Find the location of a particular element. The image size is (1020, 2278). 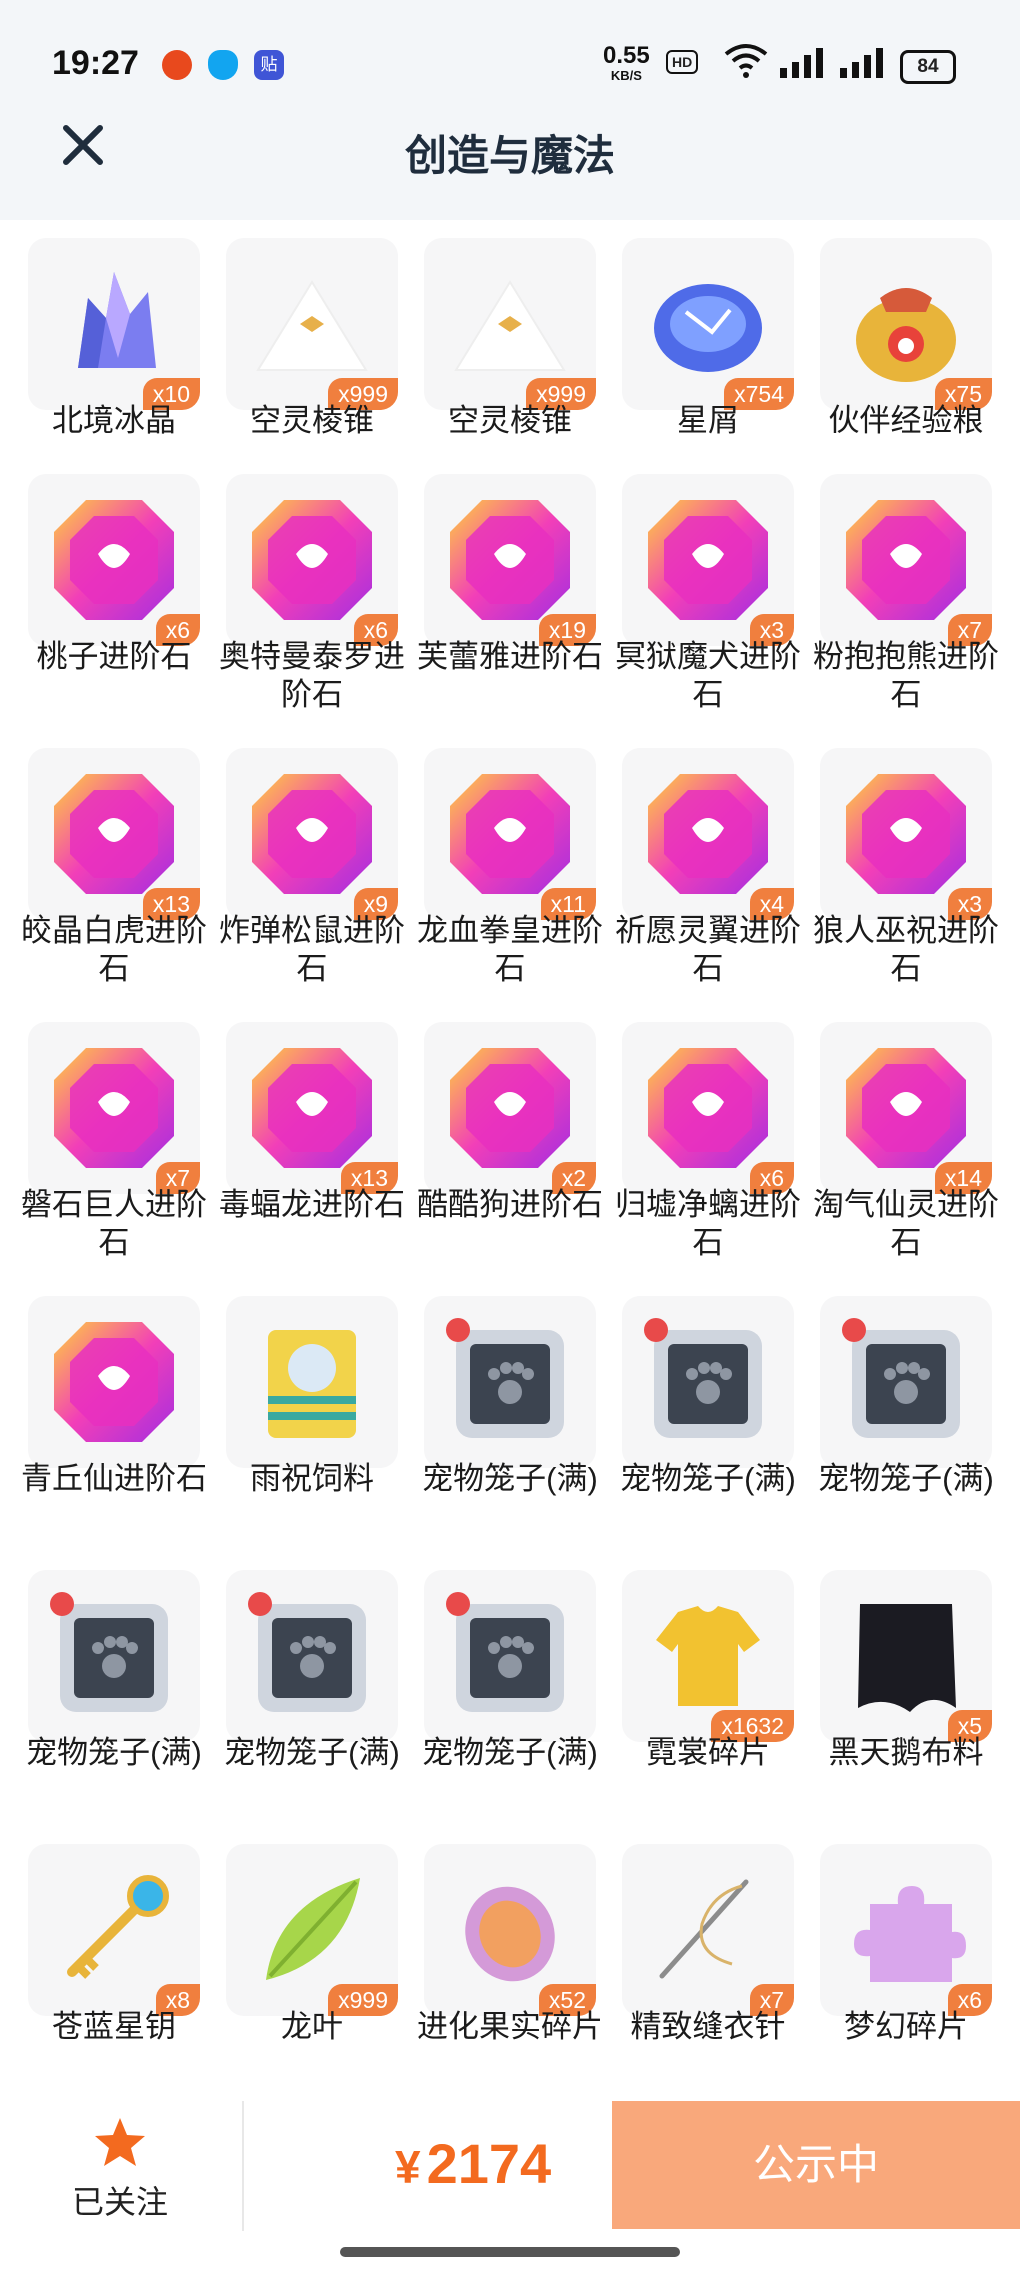

item-name: 星屑 is located at coordinates (708, 420).